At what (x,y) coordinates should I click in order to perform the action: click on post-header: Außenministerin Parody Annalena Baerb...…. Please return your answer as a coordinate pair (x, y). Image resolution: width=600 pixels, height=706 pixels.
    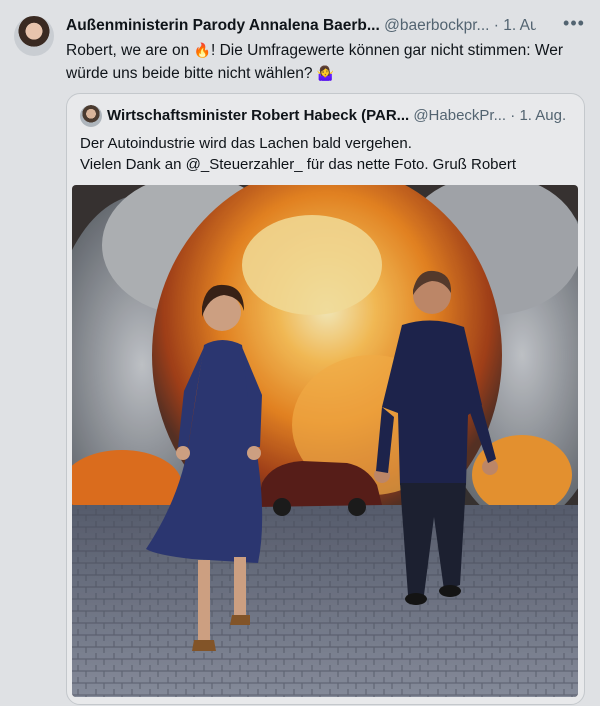
    Looking at the image, I should click on (301, 26).